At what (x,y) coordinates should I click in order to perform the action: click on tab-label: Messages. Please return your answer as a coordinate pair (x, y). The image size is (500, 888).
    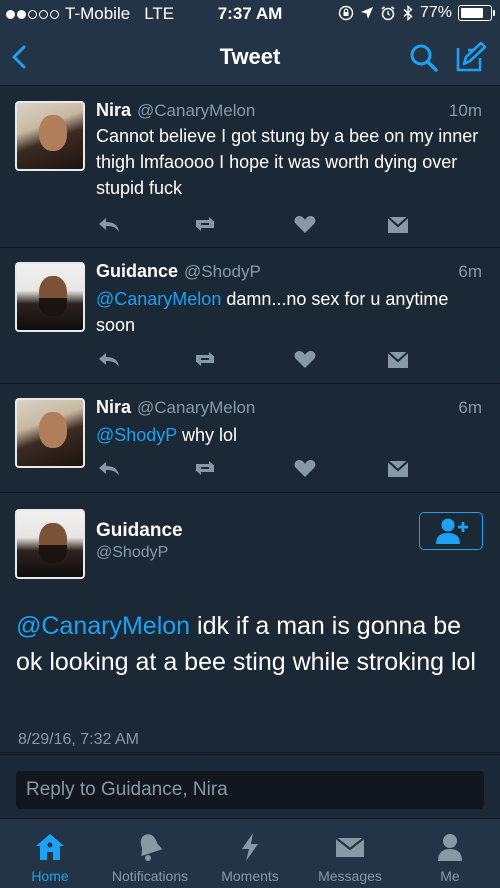
    Looking at the image, I should click on (350, 876).